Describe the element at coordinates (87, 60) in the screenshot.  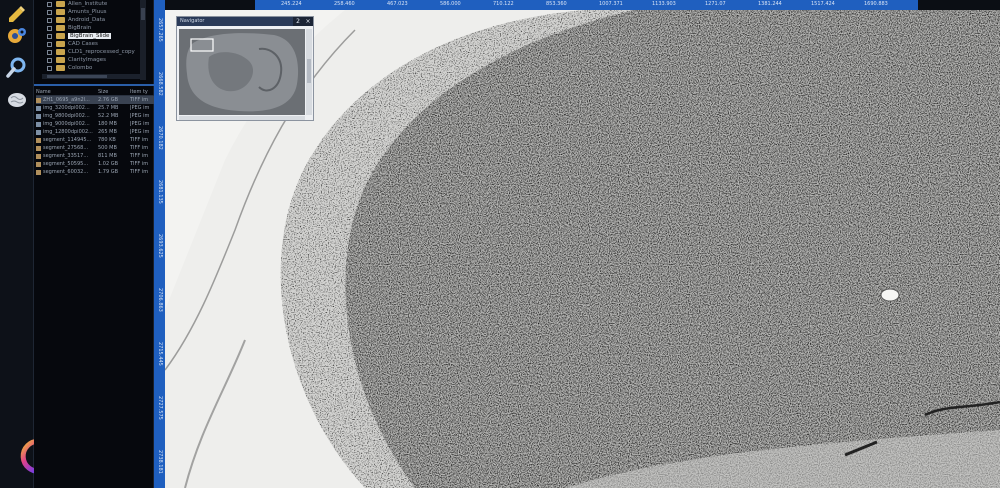
I see `folder-label: ClarityImages` at that location.